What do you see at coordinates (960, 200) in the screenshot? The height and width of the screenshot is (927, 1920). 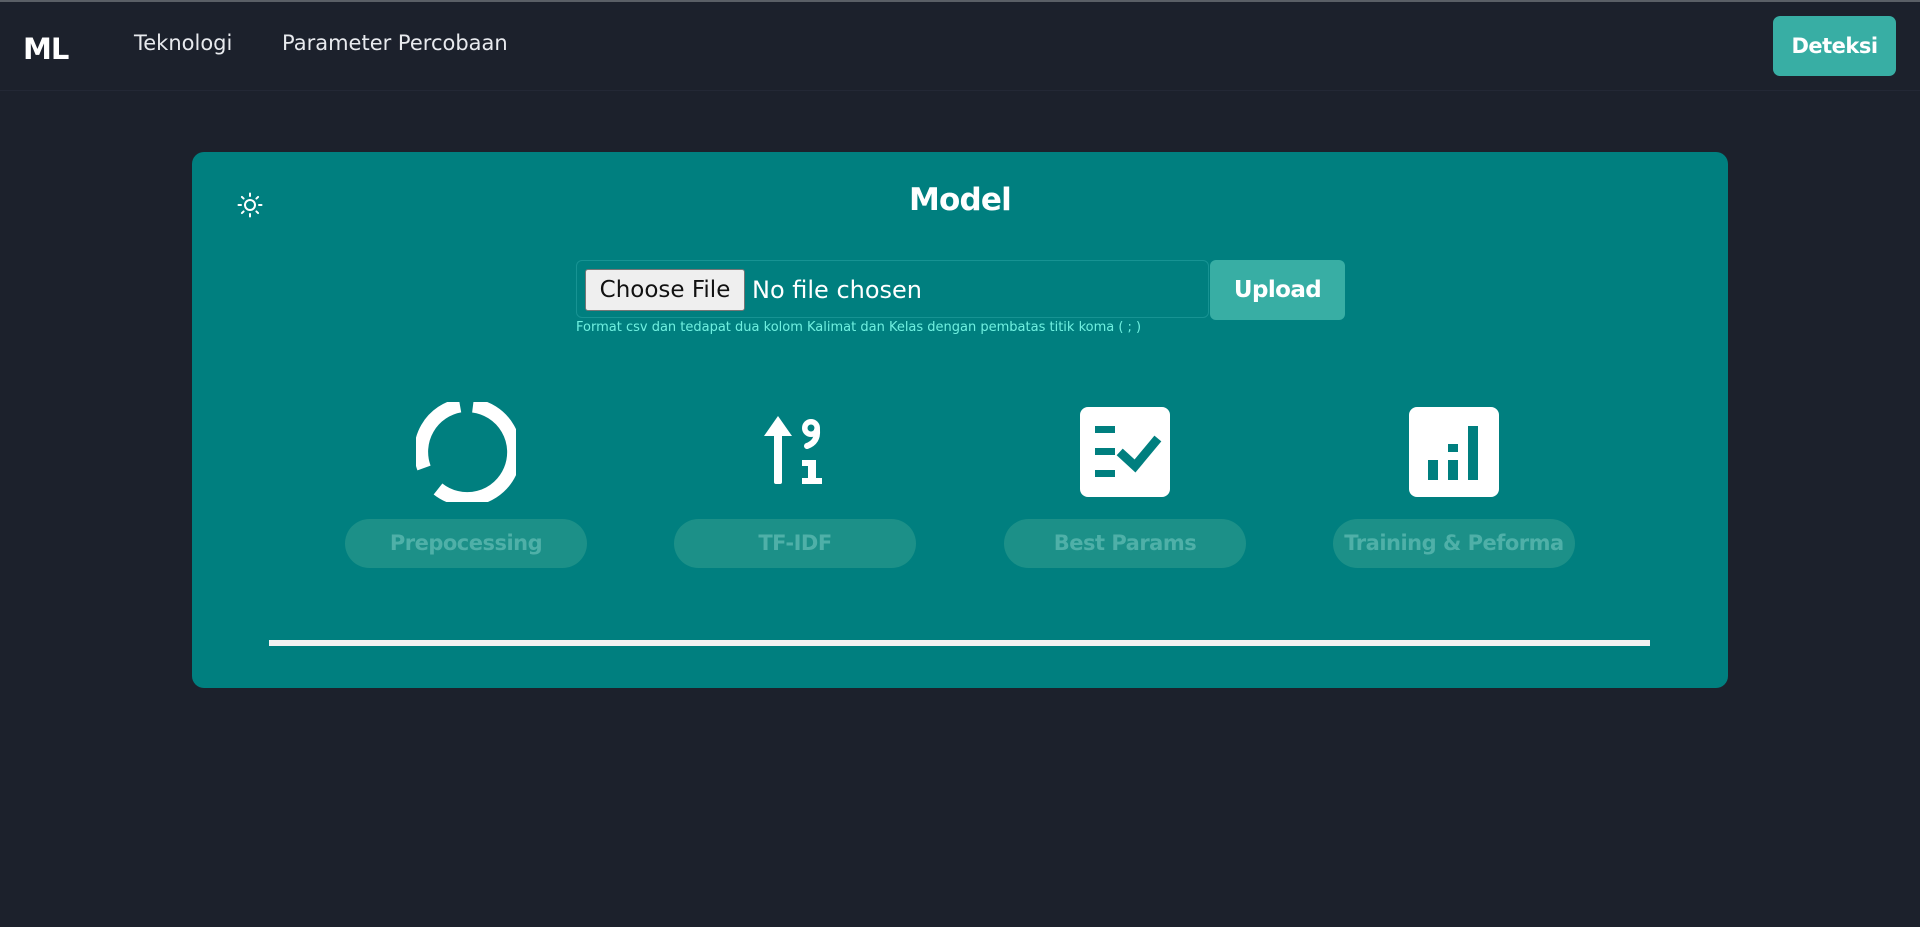 I see `page-title: Model` at bounding box center [960, 200].